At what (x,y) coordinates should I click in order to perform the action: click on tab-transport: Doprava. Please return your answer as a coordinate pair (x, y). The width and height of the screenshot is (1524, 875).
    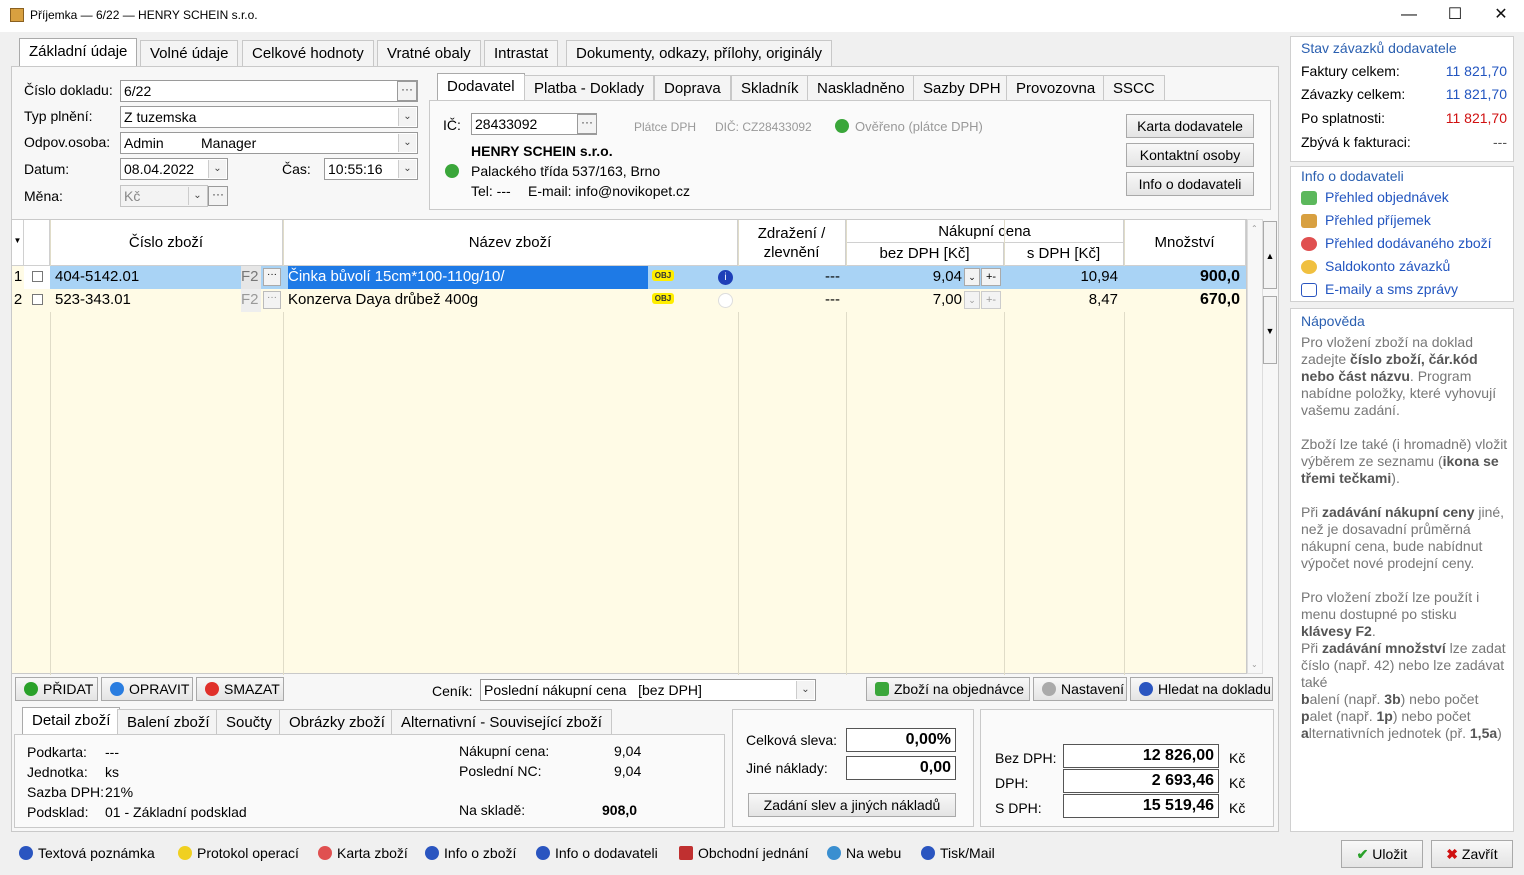
    Looking at the image, I should click on (692, 88).